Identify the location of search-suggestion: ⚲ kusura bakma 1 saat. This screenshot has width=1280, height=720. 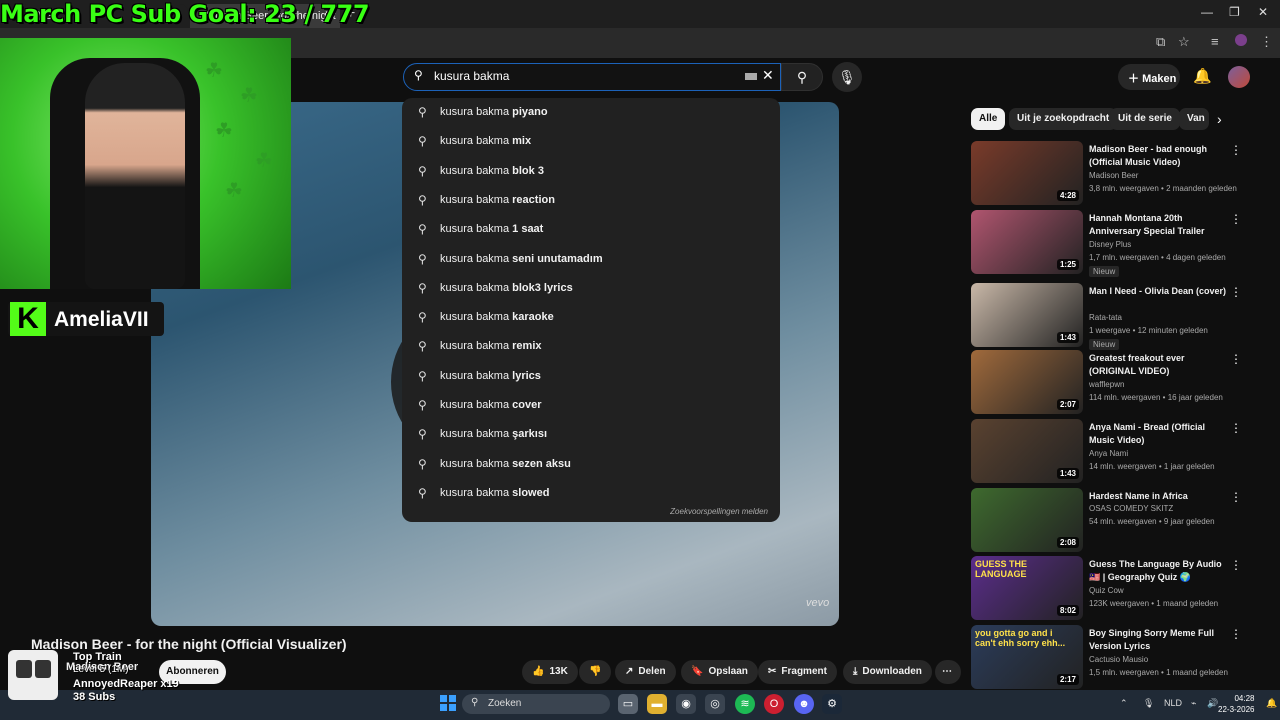
(591, 229).